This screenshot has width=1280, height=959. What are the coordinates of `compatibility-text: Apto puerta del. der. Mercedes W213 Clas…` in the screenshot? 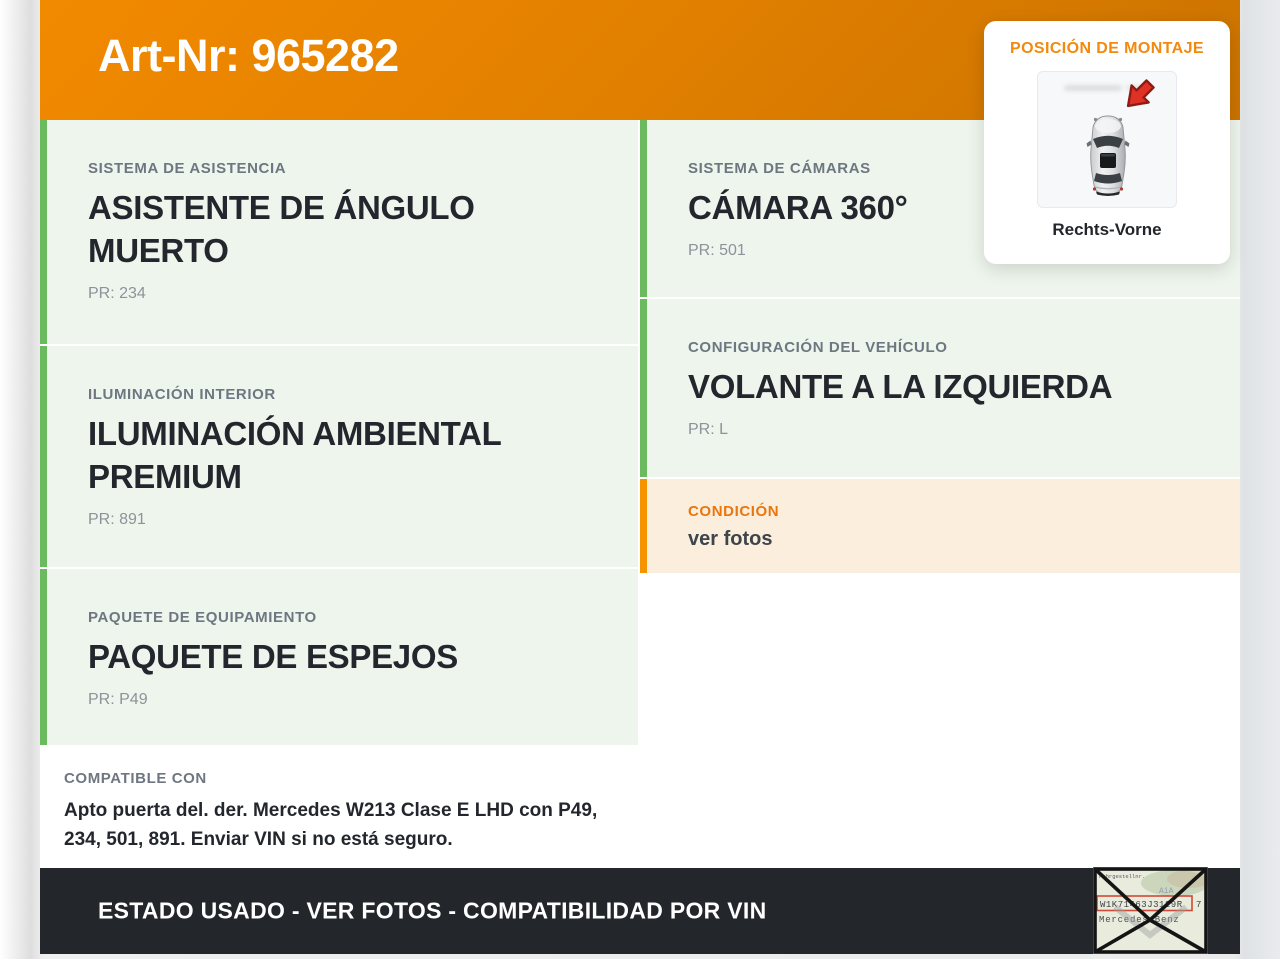 It's located at (331, 825).